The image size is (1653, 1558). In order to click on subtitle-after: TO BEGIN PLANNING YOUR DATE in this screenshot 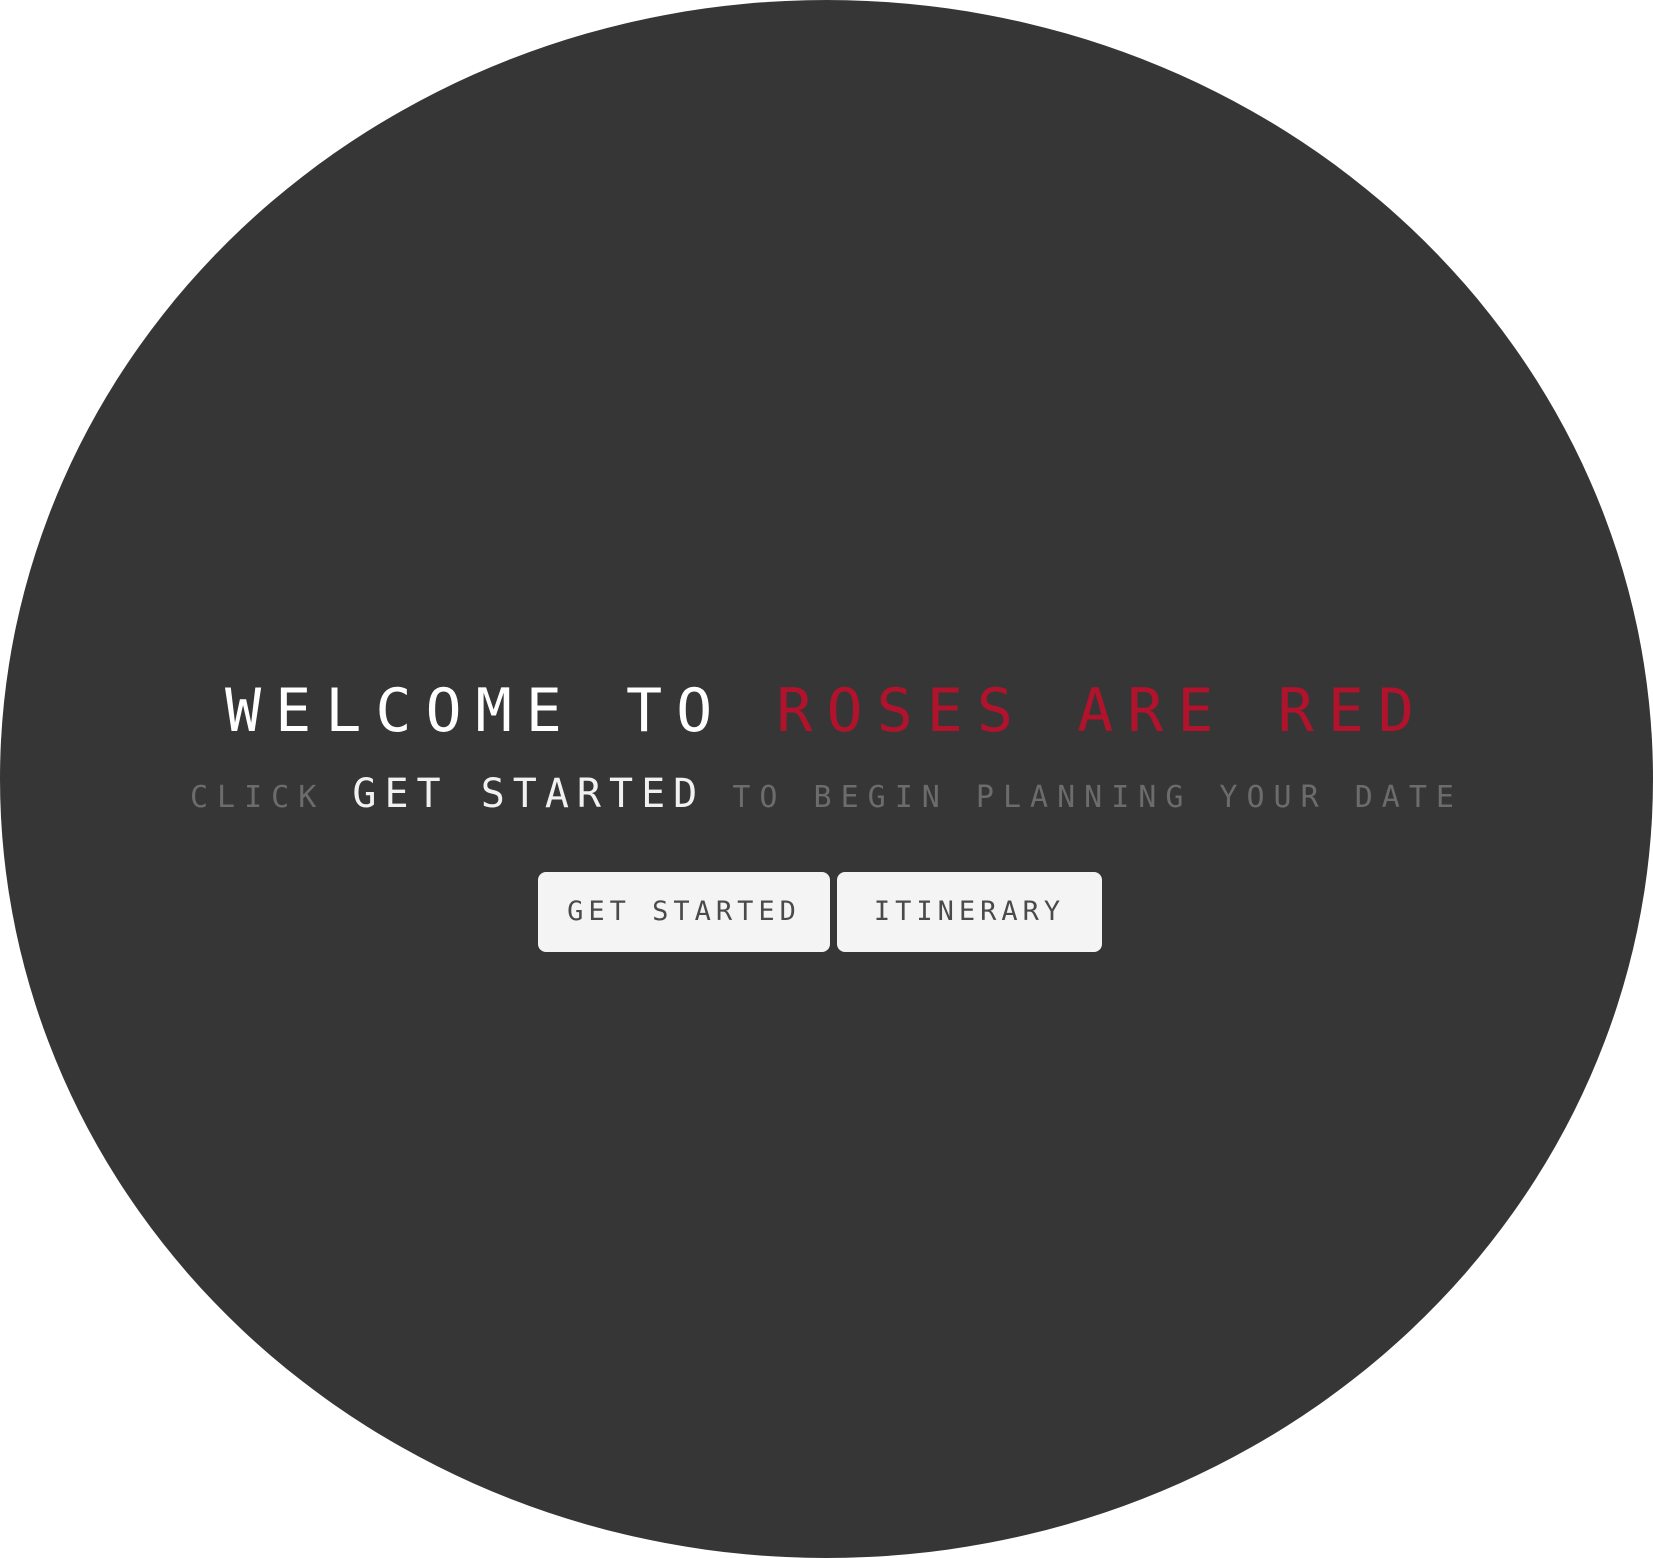, I will do `click(1097, 797)`.